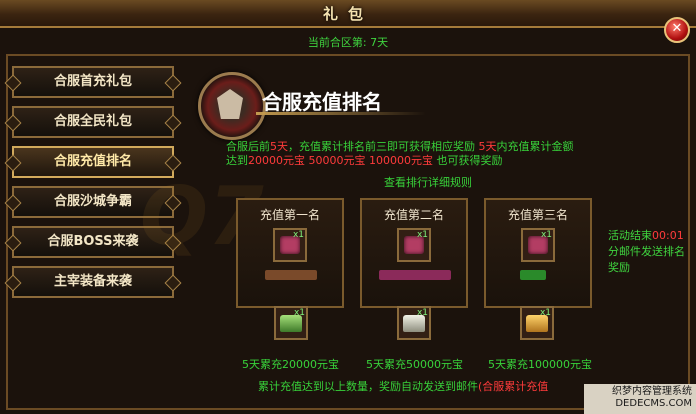  I want to click on guild-emblem-icon, so click(232, 106).